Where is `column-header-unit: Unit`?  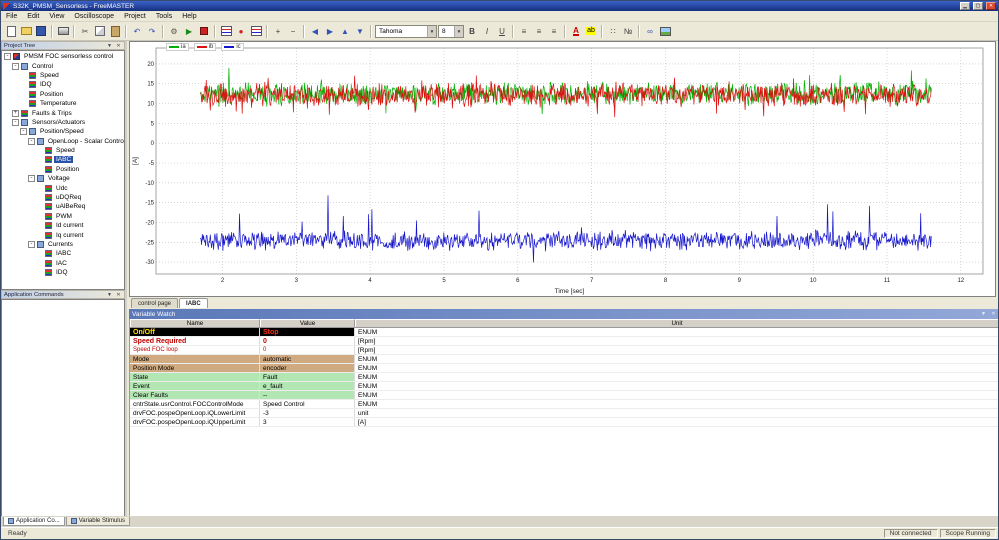 column-header-unit: Unit is located at coordinates (676, 323).